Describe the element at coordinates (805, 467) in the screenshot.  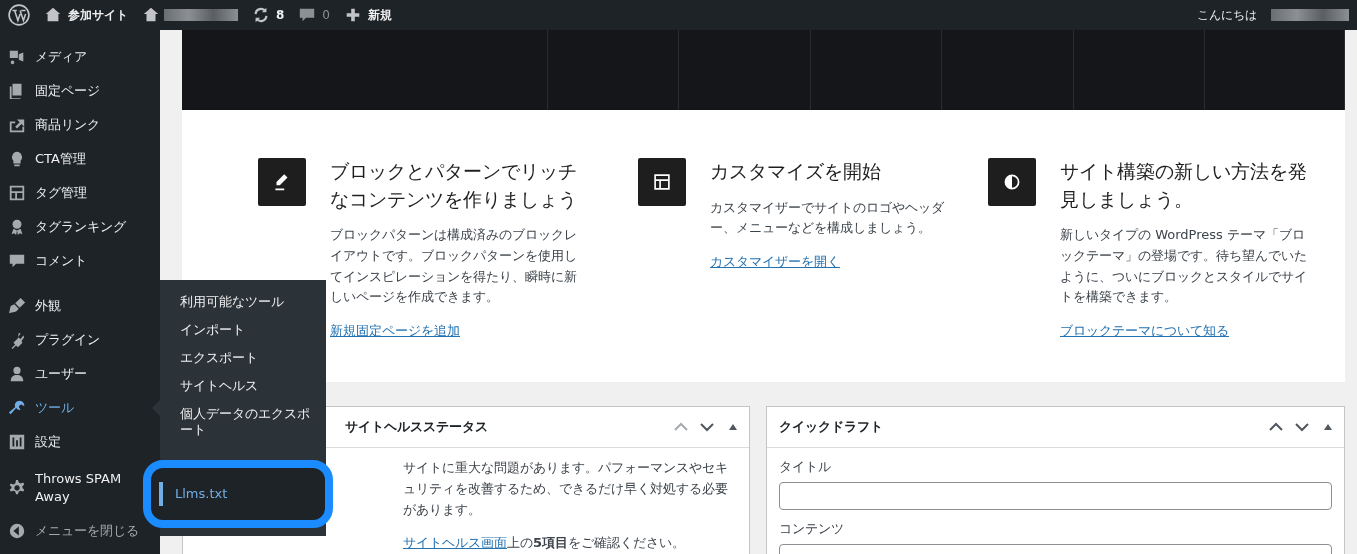
I see `field-label: タイトル` at that location.